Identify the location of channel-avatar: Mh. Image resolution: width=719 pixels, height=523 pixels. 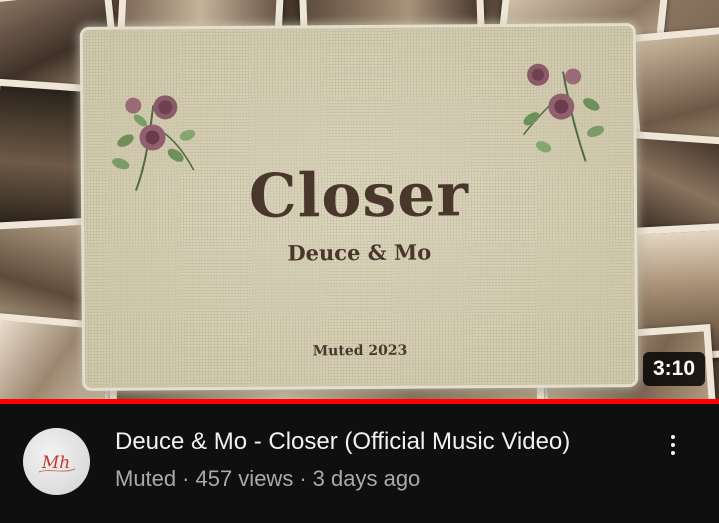
(56, 461).